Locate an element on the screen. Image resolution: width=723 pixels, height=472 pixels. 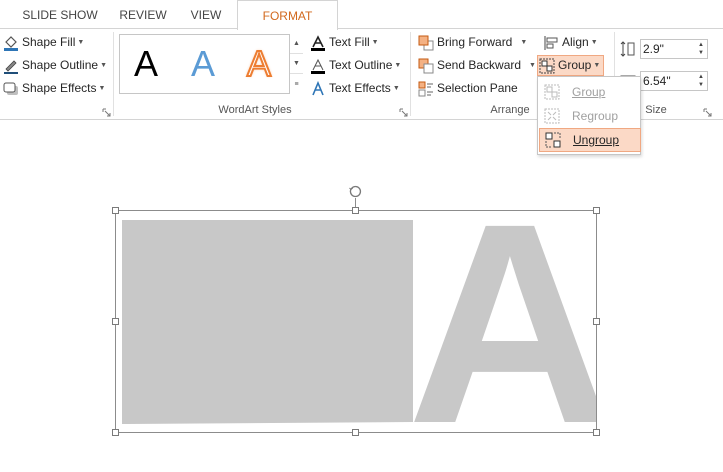
align-button: Align ▼ is located at coordinates (570, 42).